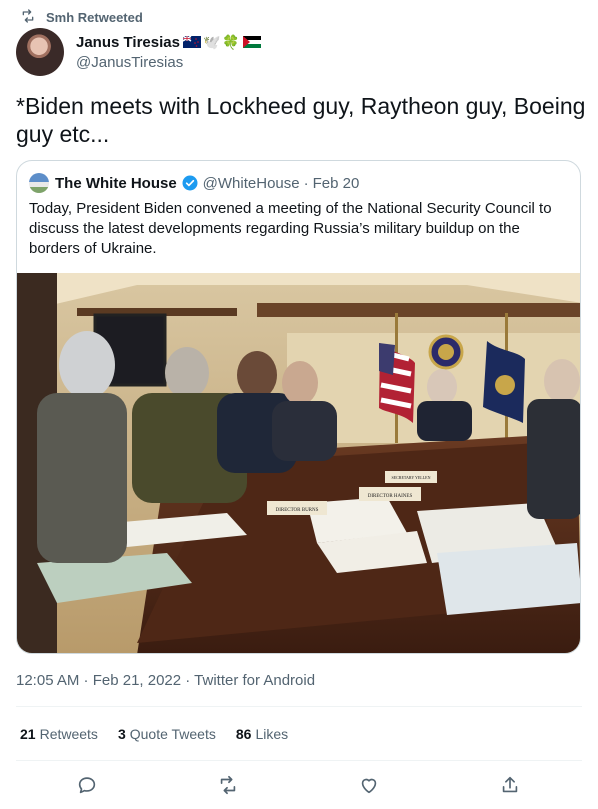 This screenshot has width=598, height=809. Describe the element at coordinates (336, 183) in the screenshot. I see `quoted-date: Feb 20` at that location.